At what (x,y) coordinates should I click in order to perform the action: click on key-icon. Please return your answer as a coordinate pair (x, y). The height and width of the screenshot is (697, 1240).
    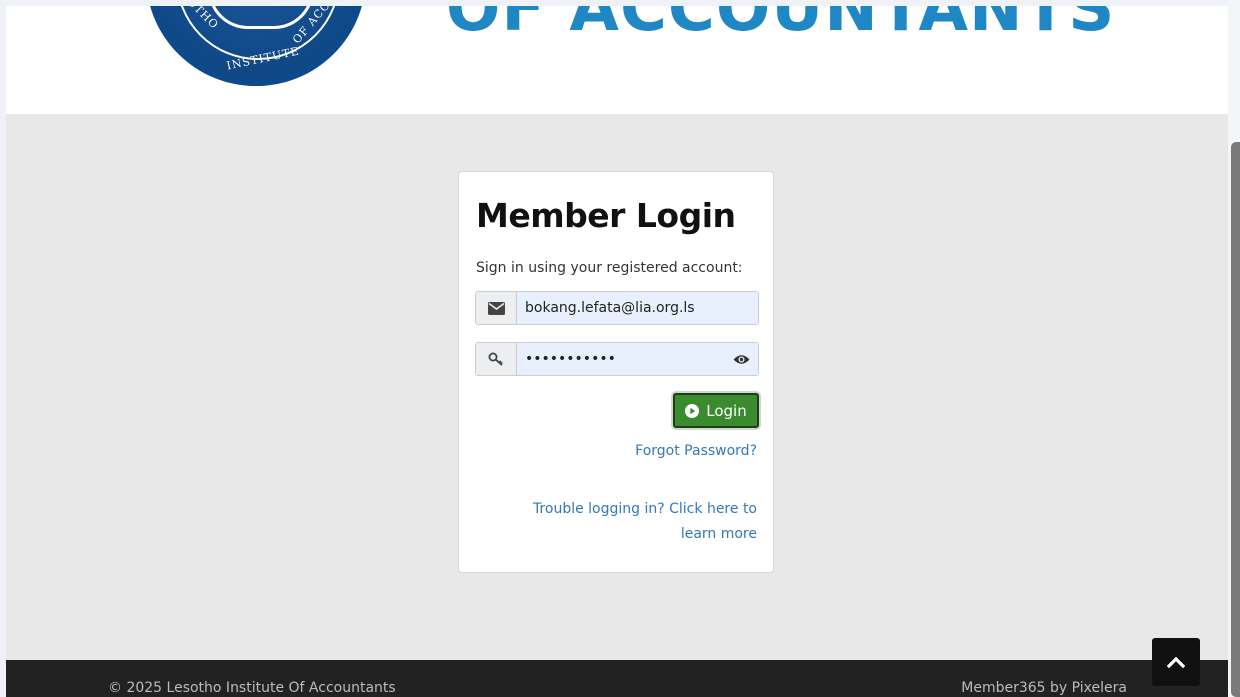
    Looking at the image, I should click on (495, 359).